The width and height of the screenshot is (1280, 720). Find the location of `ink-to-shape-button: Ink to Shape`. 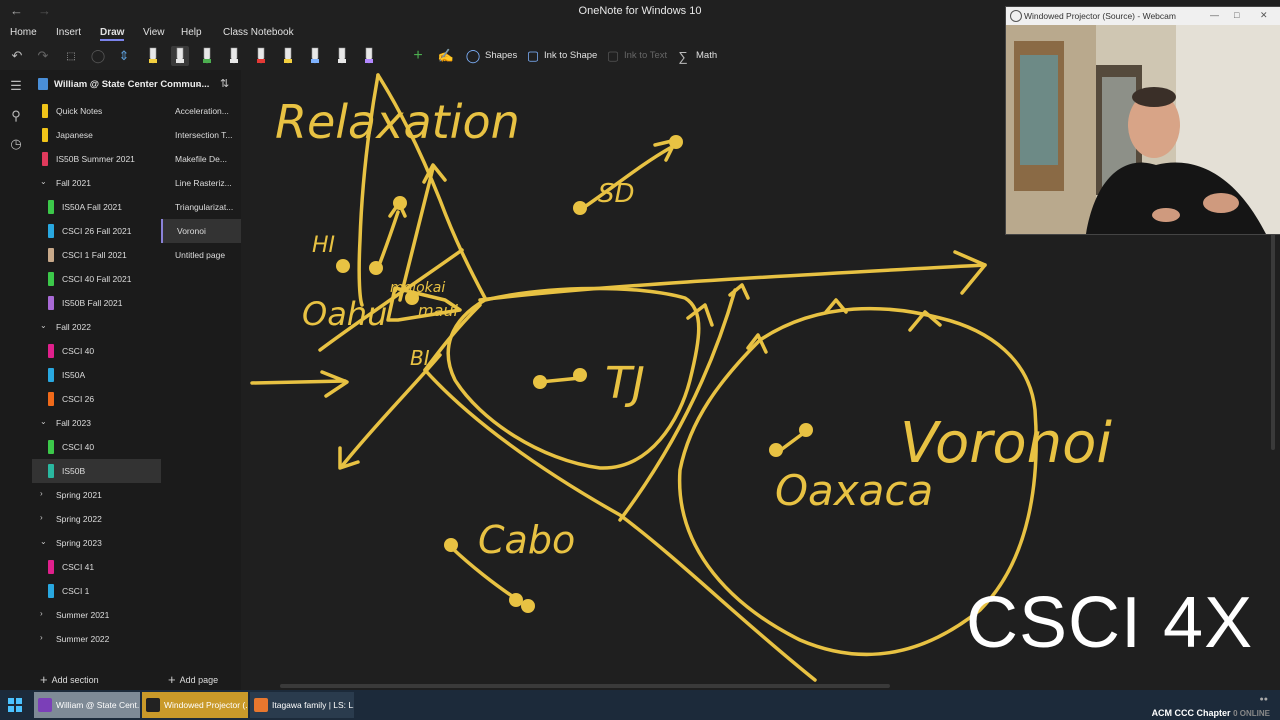

ink-to-shape-button: Ink to Shape is located at coordinates (570, 55).